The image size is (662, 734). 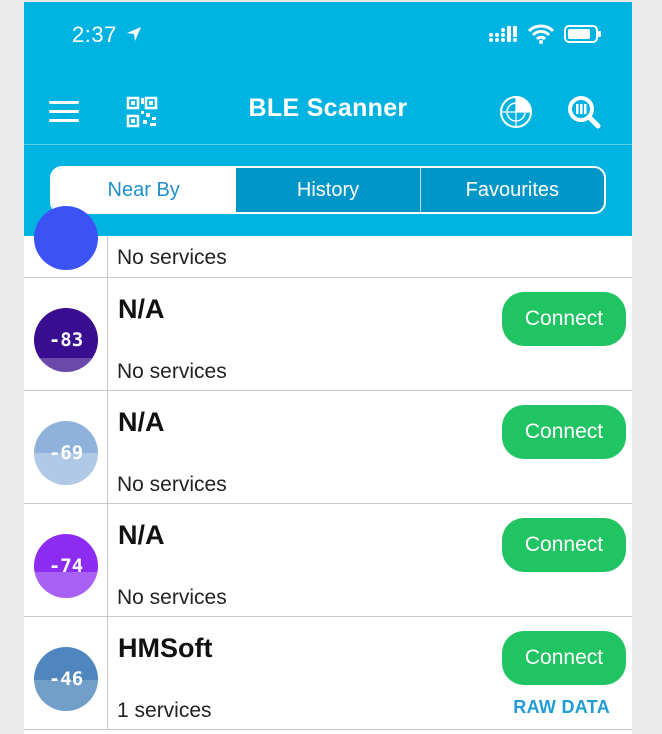 I want to click on device-row: -74 N/A No services Connect, so click(x=328, y=560).